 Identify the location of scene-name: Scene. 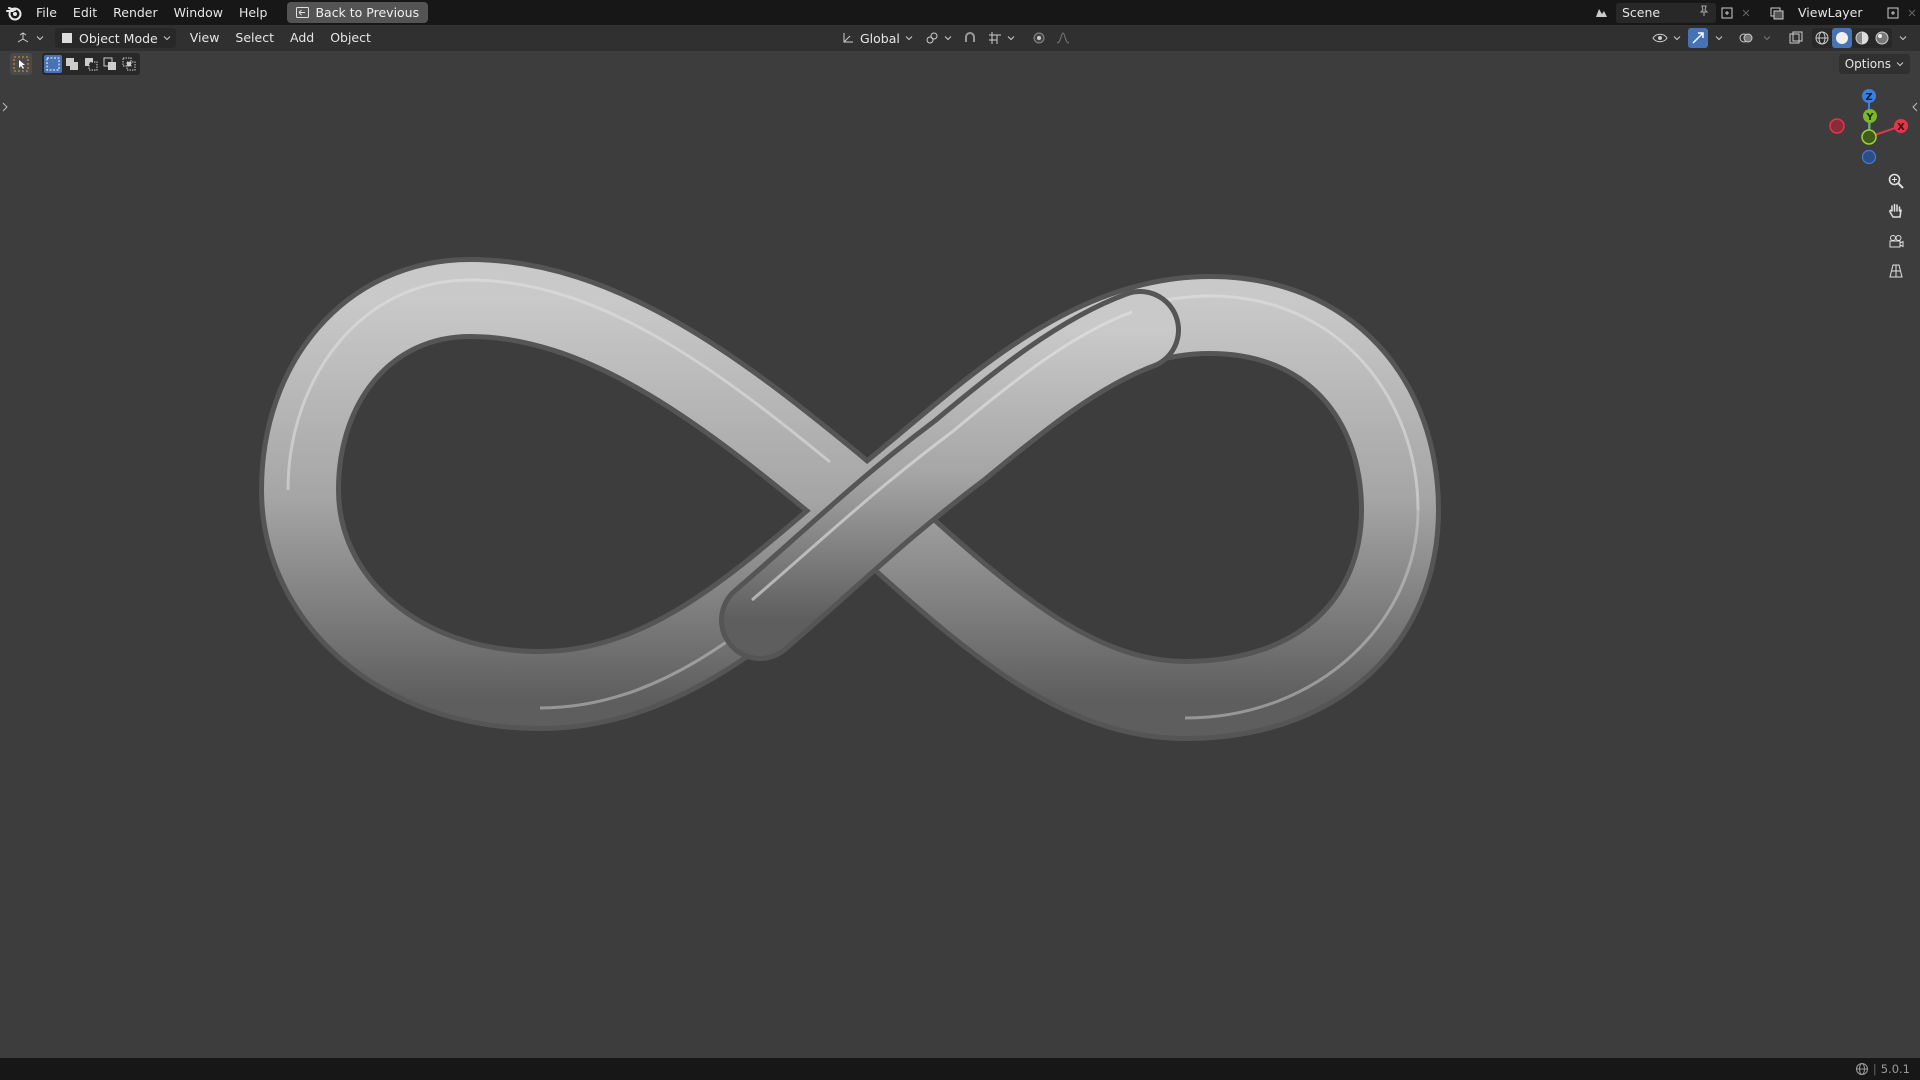
(1641, 12).